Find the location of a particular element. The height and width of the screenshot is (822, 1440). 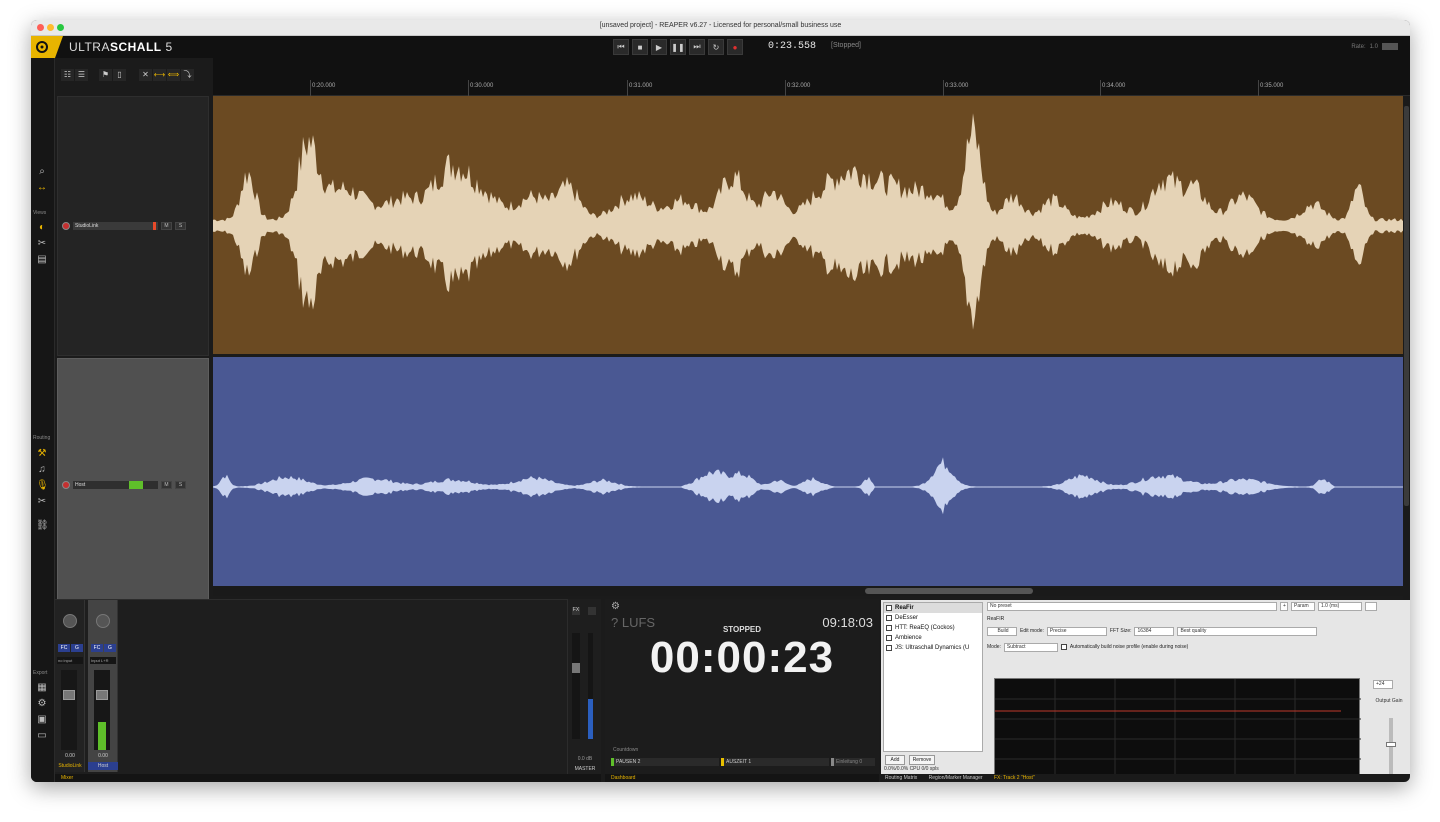

skip-start-icon: ⏮ is located at coordinates (621, 47).